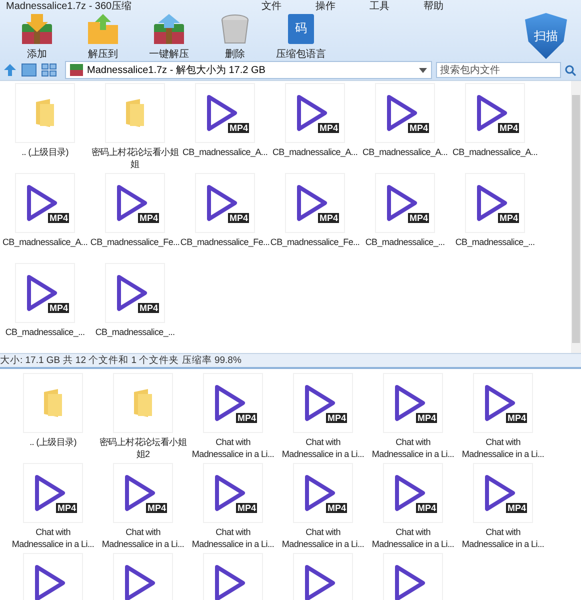  What do you see at coordinates (143, 448) in the screenshot?
I see `file-name: 密码上村花论坛看小姐姐2` at bounding box center [143, 448].